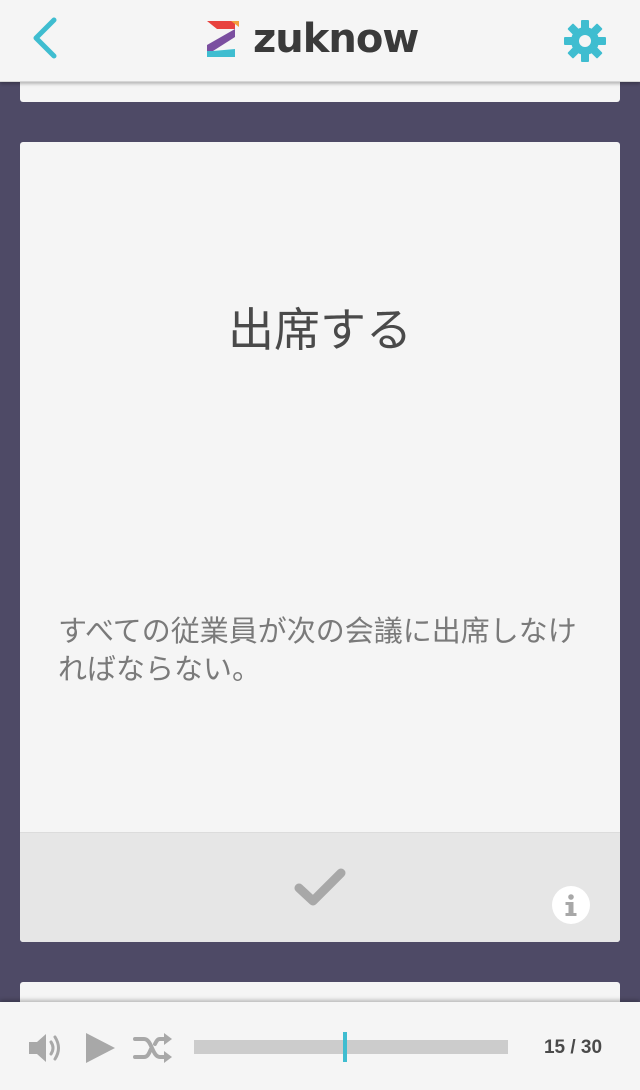 This screenshot has width=640, height=1090. I want to click on mark-learned-button, so click(320, 887).